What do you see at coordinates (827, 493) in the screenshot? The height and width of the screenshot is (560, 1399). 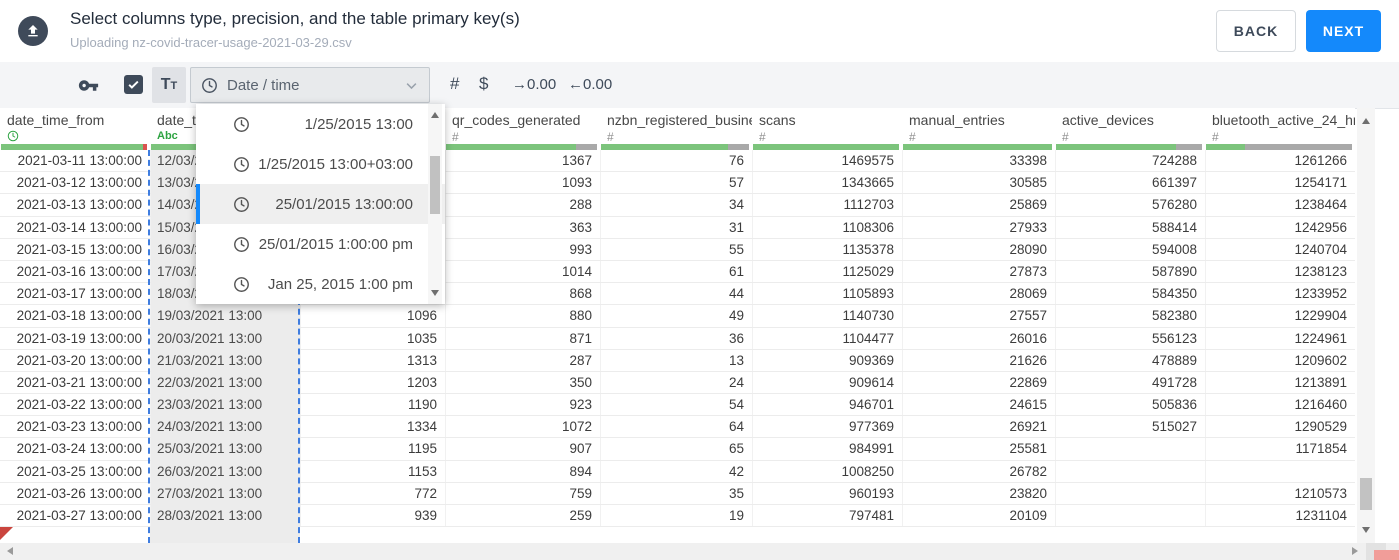 I see `table-cell: 960193` at bounding box center [827, 493].